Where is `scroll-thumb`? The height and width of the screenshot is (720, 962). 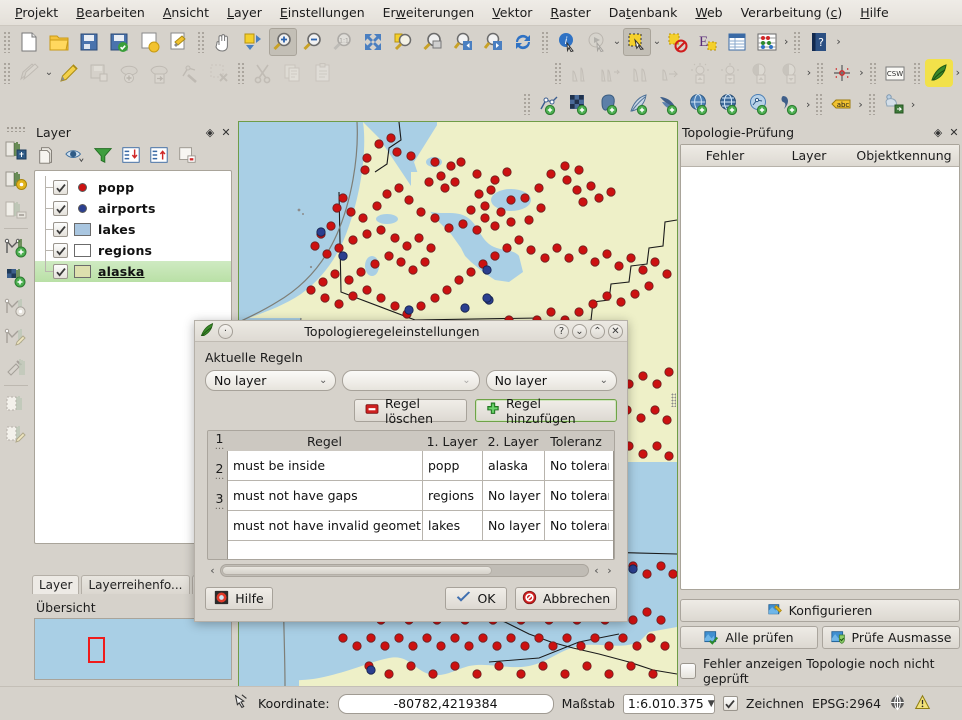
scroll-thumb is located at coordinates (357, 570).